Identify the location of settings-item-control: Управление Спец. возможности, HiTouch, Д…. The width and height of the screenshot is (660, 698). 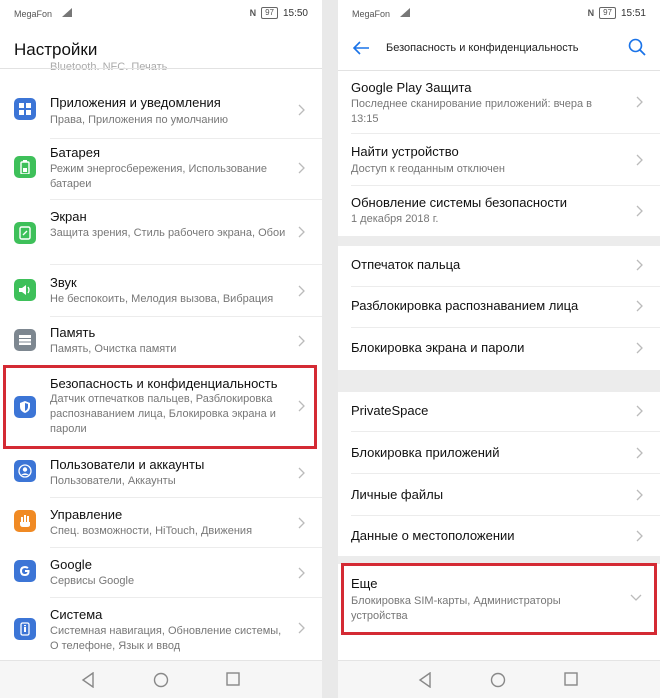
(161, 526).